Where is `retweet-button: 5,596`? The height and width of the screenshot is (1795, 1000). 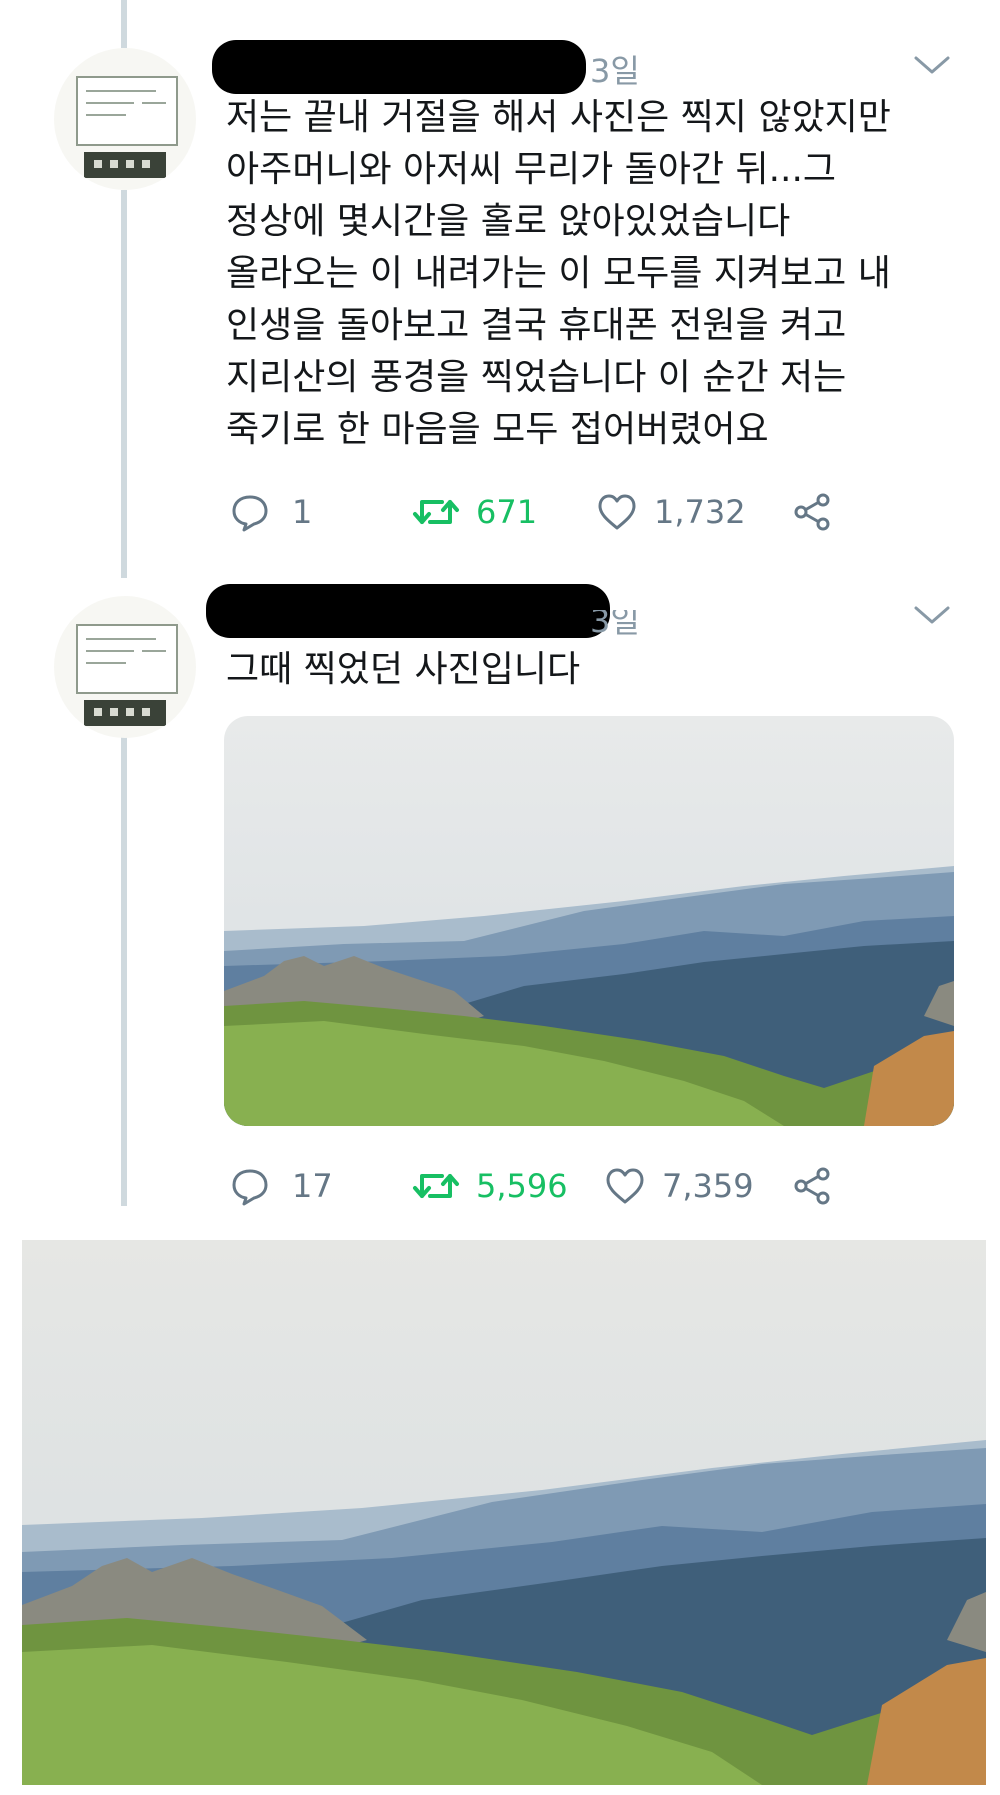 retweet-button: 5,596 is located at coordinates (490, 1186).